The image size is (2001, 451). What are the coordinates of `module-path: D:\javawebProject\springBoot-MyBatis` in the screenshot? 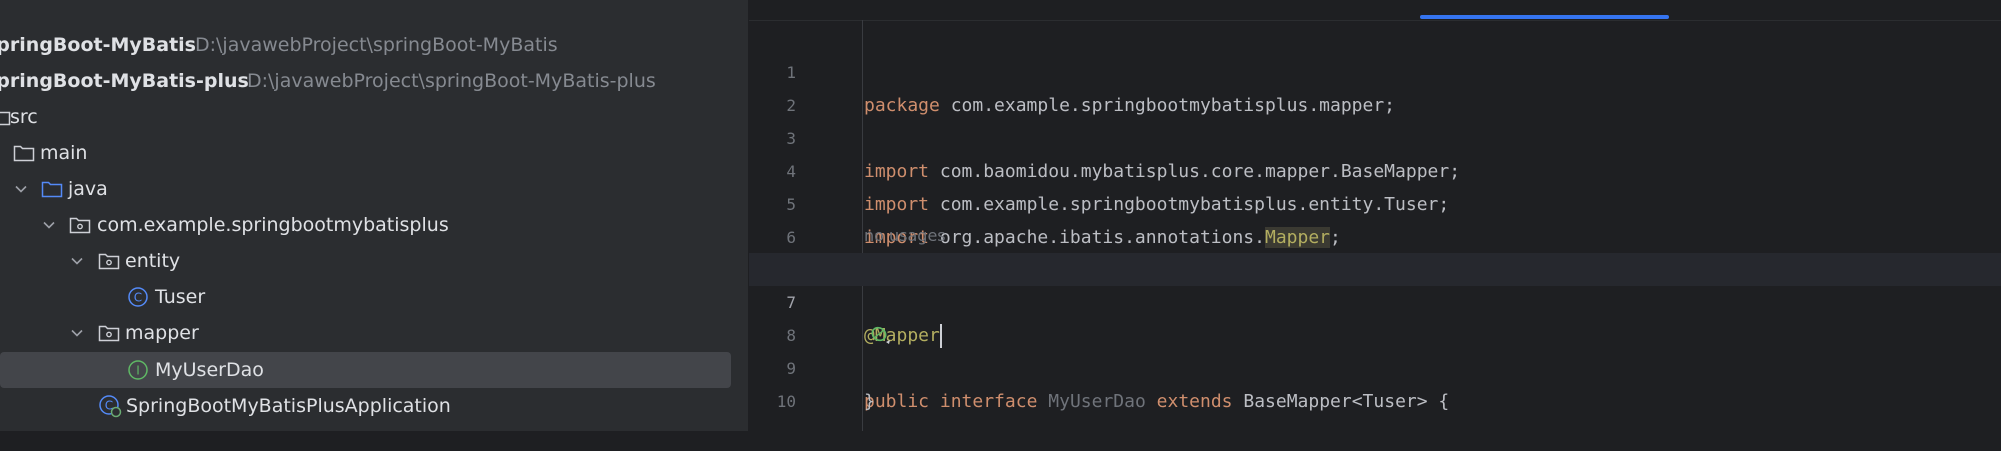 It's located at (376, 45).